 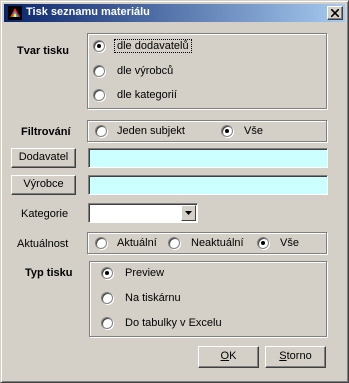 I want to click on radio-label-aktualni: Aktuální, so click(x=137, y=243).